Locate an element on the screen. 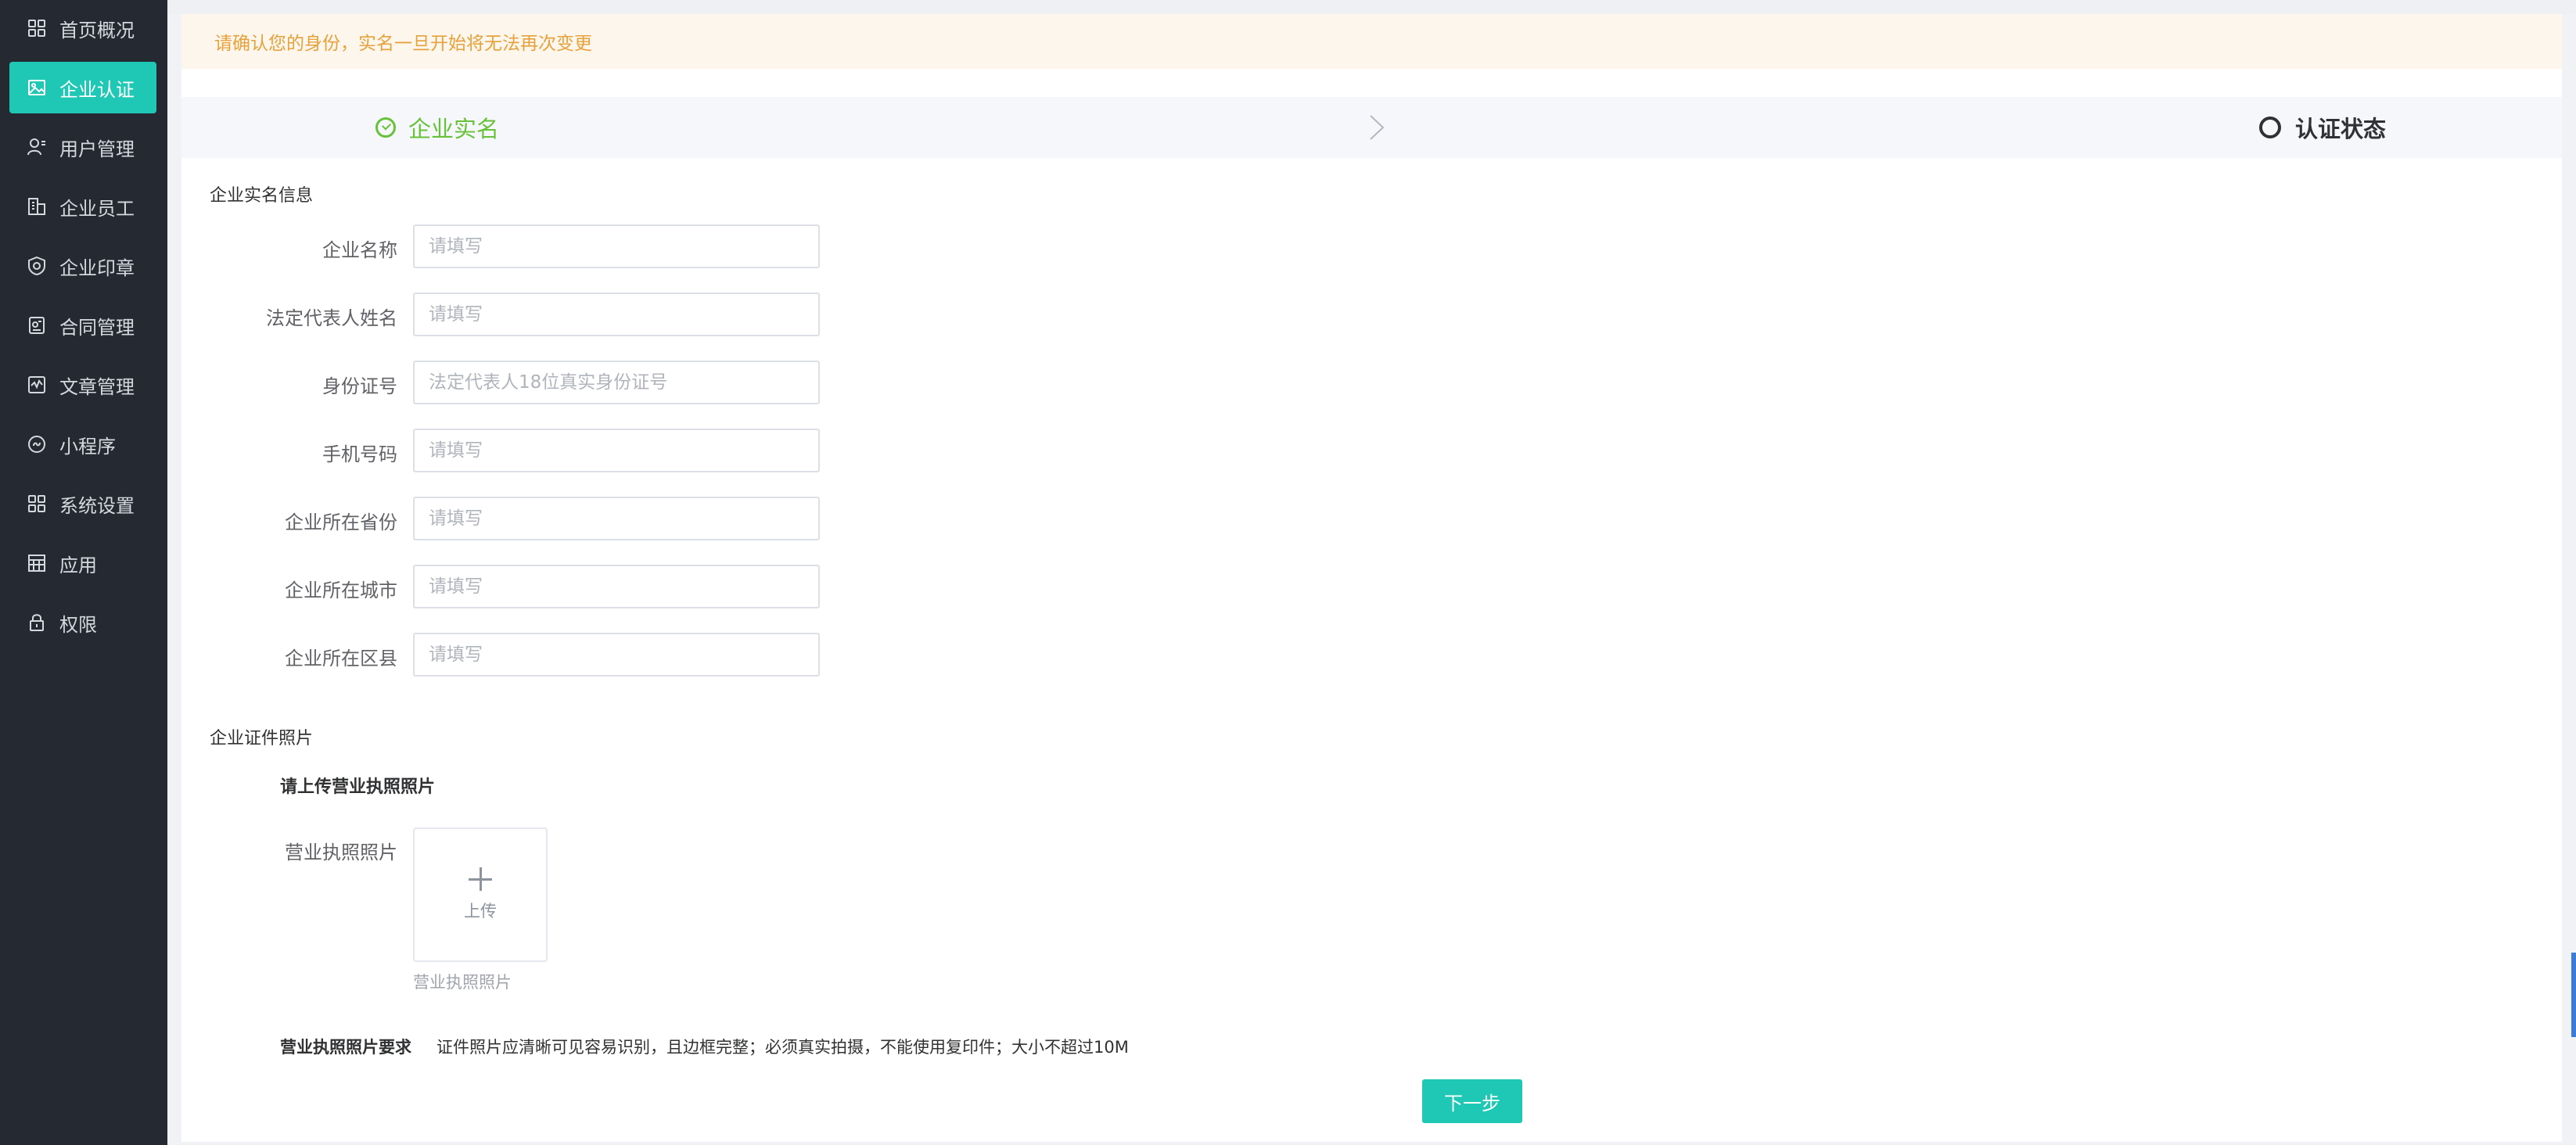  province-input is located at coordinates (617, 518).